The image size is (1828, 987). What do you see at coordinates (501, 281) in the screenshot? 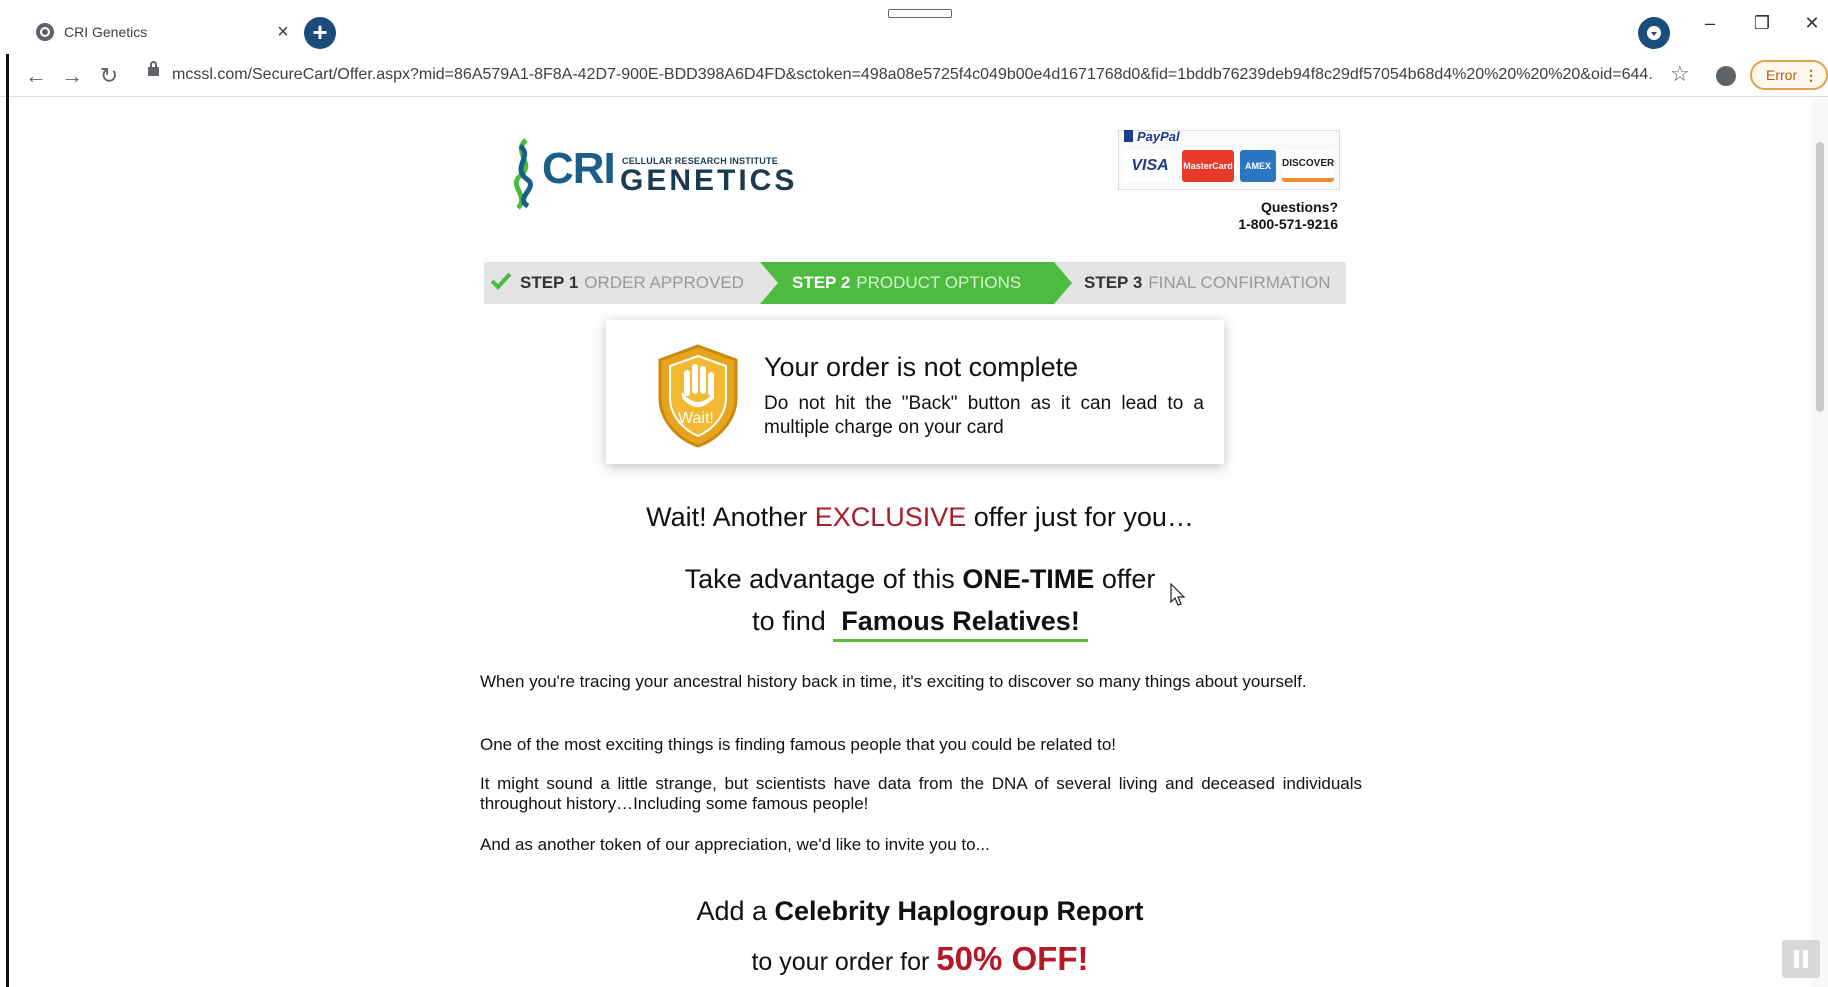
I see `checkmark-icon` at bounding box center [501, 281].